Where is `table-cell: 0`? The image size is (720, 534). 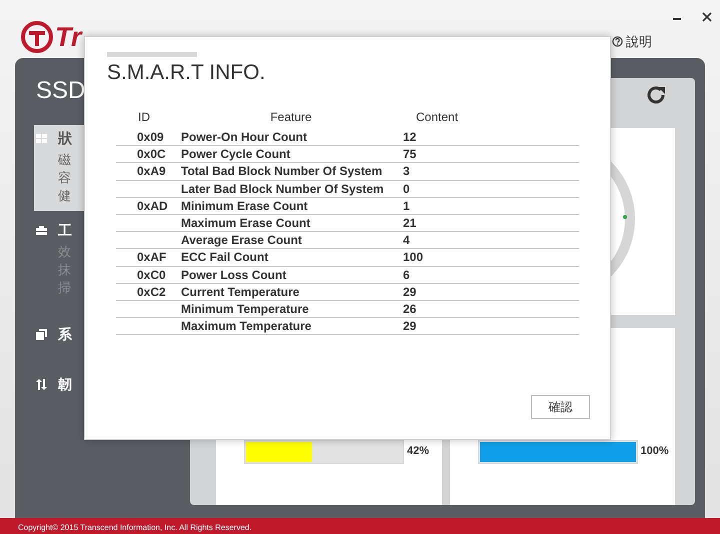 table-cell: 0 is located at coordinates (406, 189).